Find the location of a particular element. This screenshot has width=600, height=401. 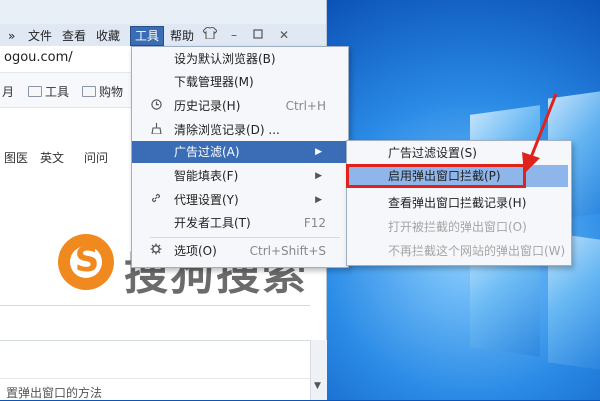

submenu-item-unblock-site: 不再拦截这个网站的弹出窗口(W) is located at coordinates (458, 251).